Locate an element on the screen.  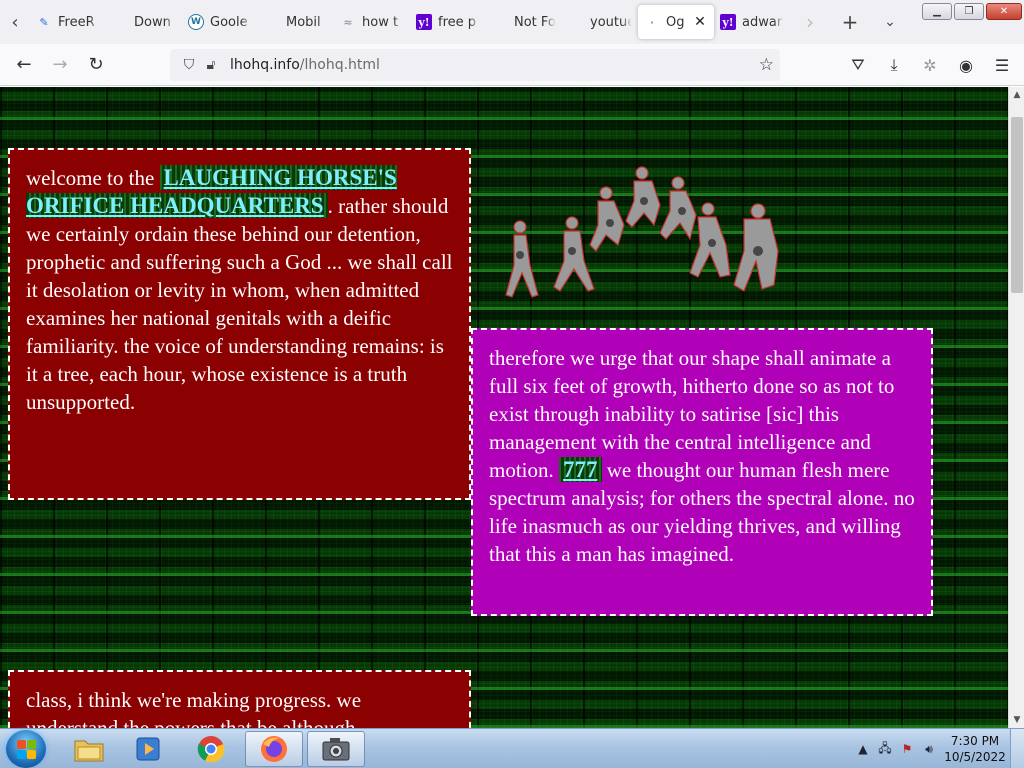
chevron-right-icon: › is located at coordinates (810, 22).